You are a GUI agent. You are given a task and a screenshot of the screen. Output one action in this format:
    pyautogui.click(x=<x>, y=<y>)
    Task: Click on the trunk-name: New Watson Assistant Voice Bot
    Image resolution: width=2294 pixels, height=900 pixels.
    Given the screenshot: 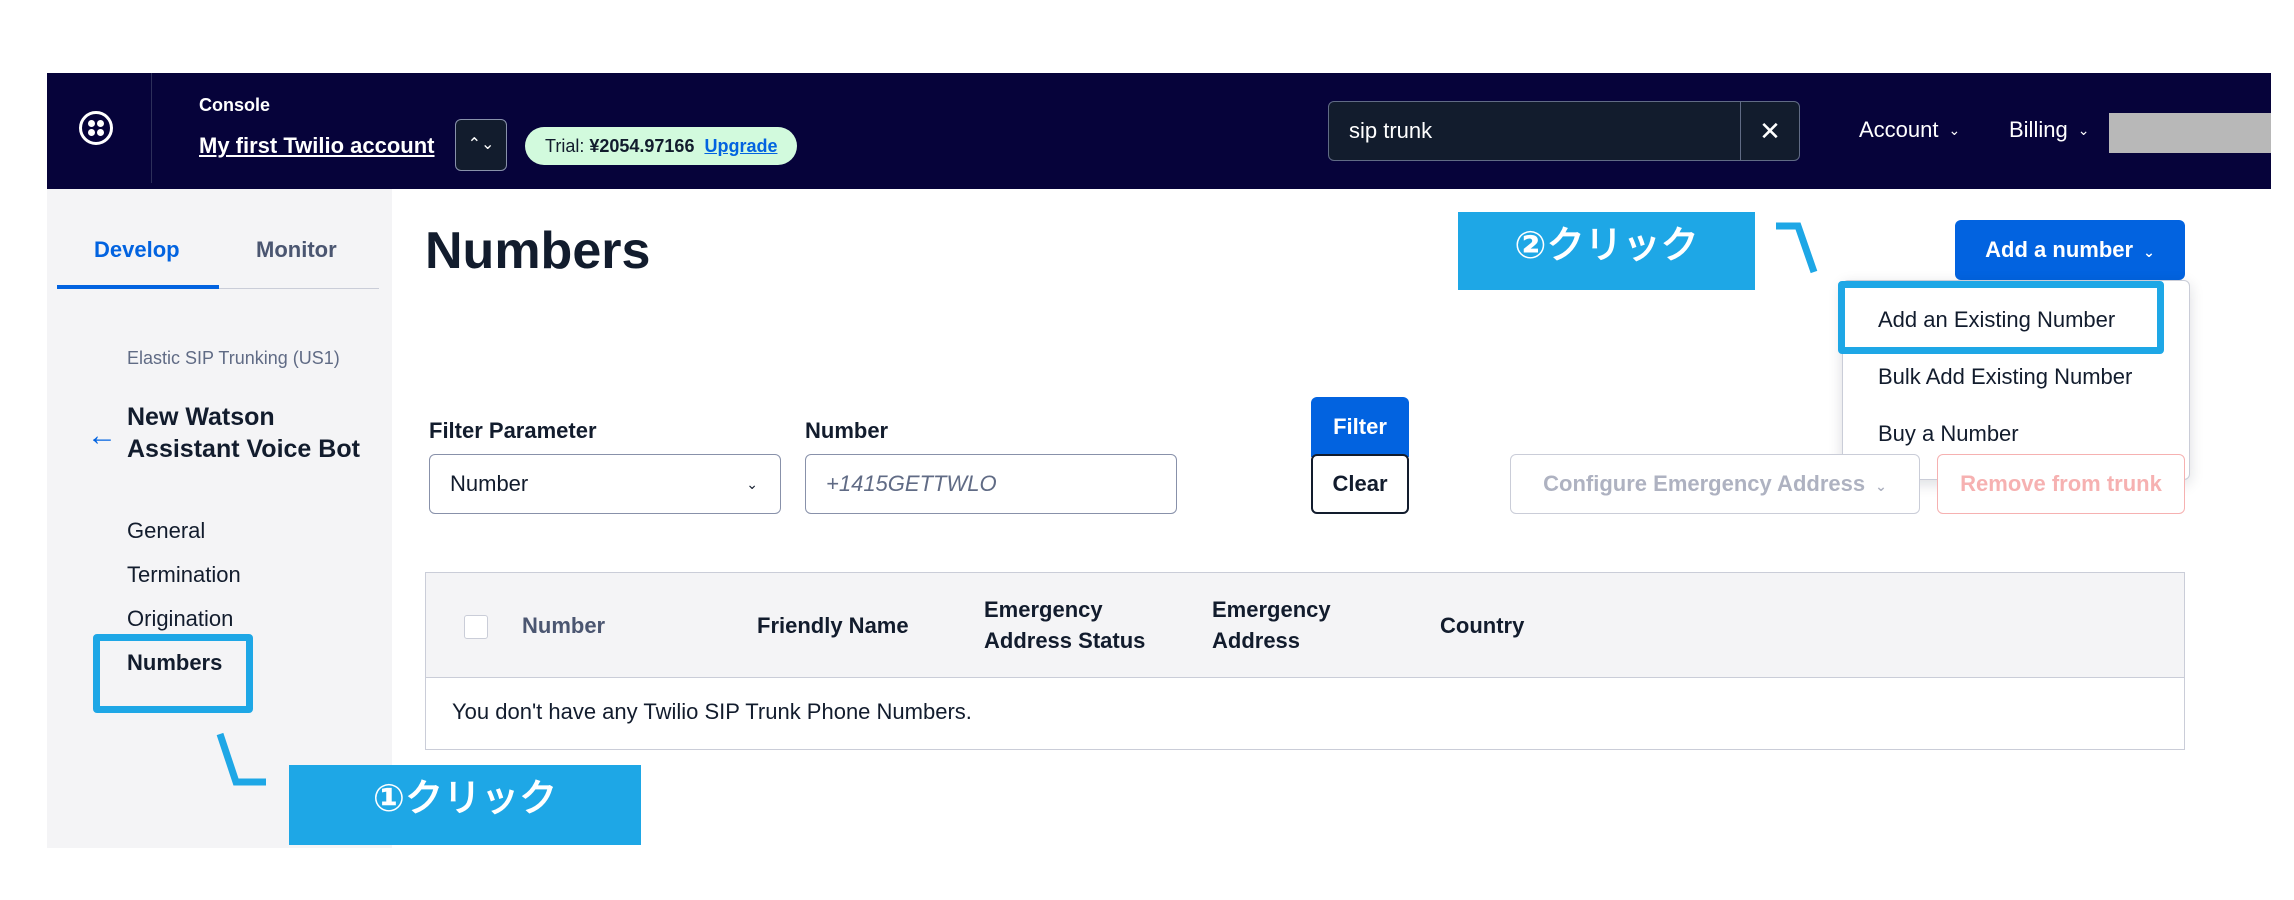 What is the action you would take?
    pyautogui.click(x=243, y=433)
    